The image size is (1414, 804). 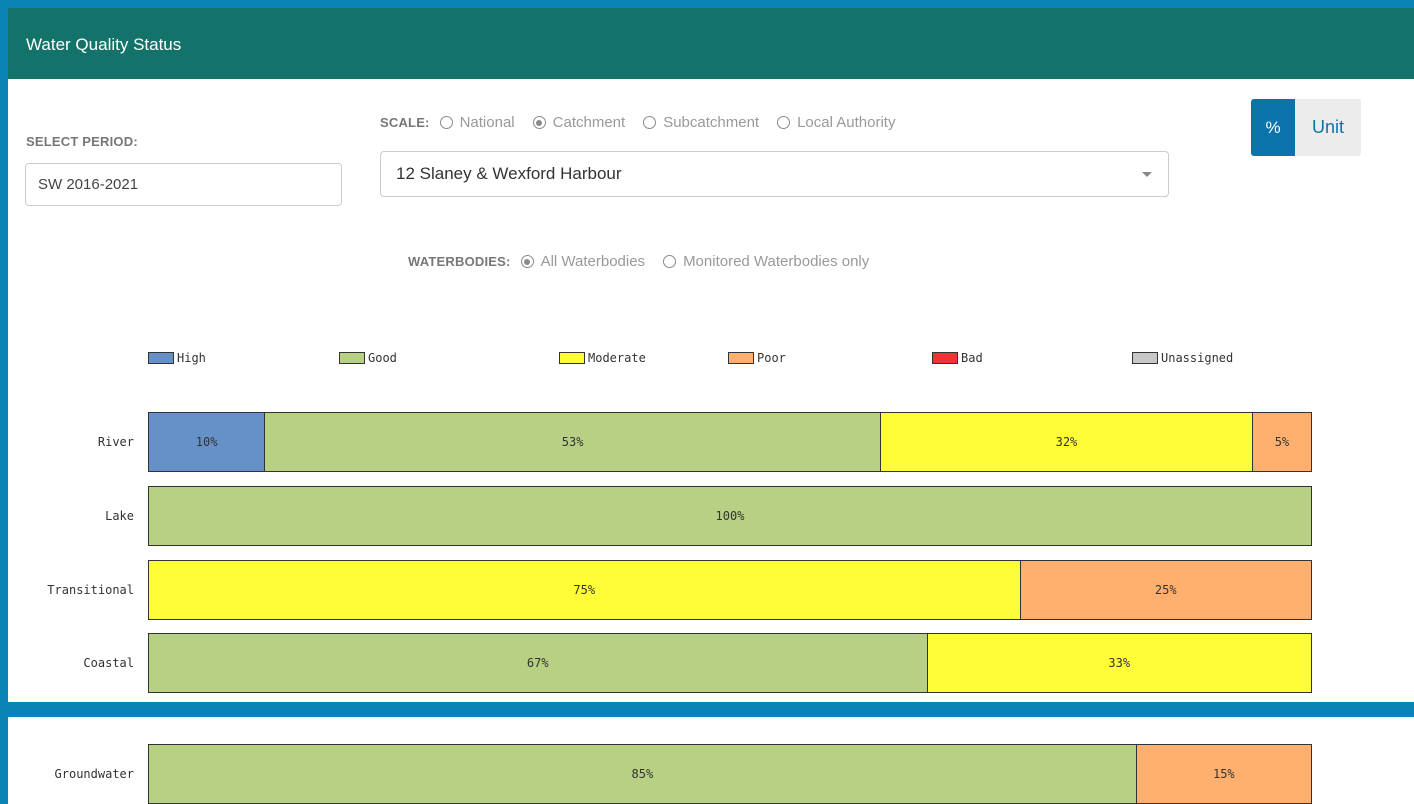 I want to click on category-label-transitional: Transitional, so click(x=90, y=590).